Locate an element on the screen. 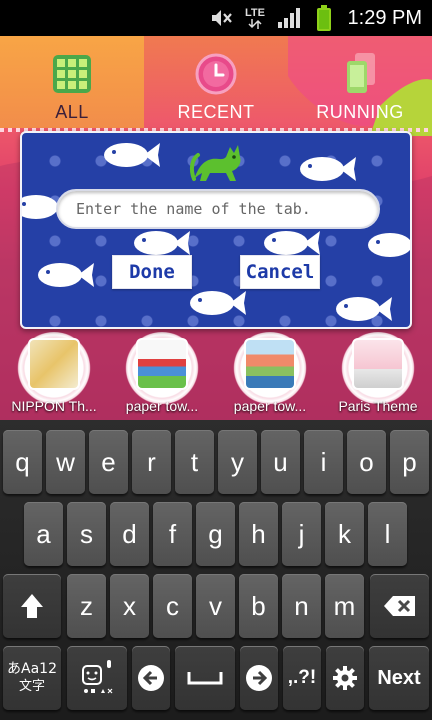 Image resolution: width=432 pixels, height=720 pixels. running-apps-icon is located at coordinates (360, 74).